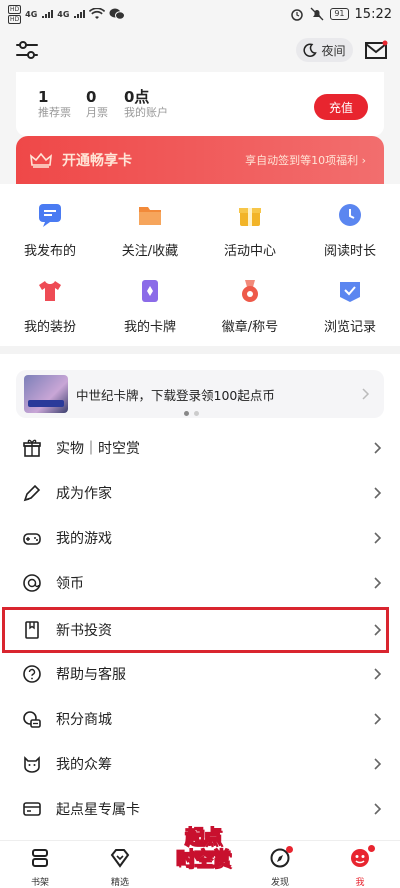  What do you see at coordinates (98, 809) in the screenshot?
I see `menu-item-label: 起点星专属卡` at bounding box center [98, 809].